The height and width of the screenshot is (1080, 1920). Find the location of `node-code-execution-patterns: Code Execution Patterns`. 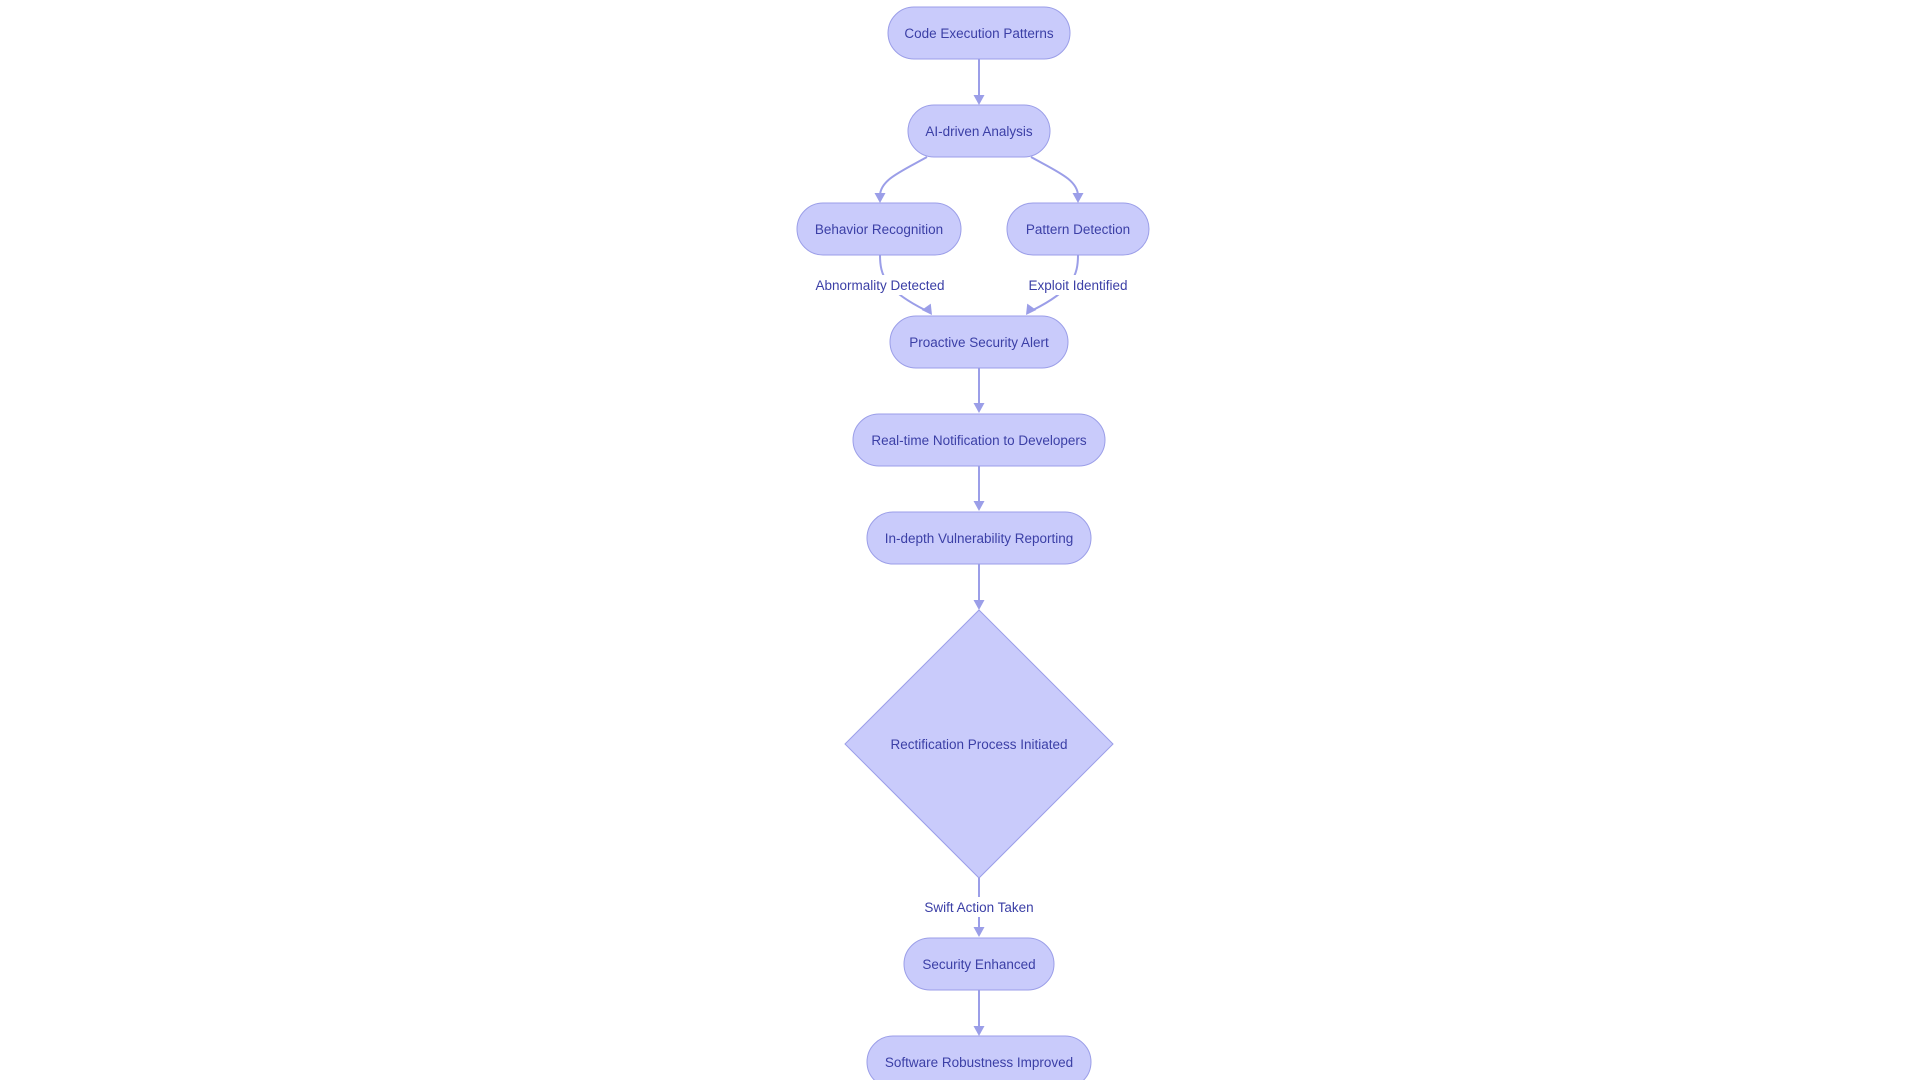

node-code-execution-patterns: Code Execution Patterns is located at coordinates (979, 33).